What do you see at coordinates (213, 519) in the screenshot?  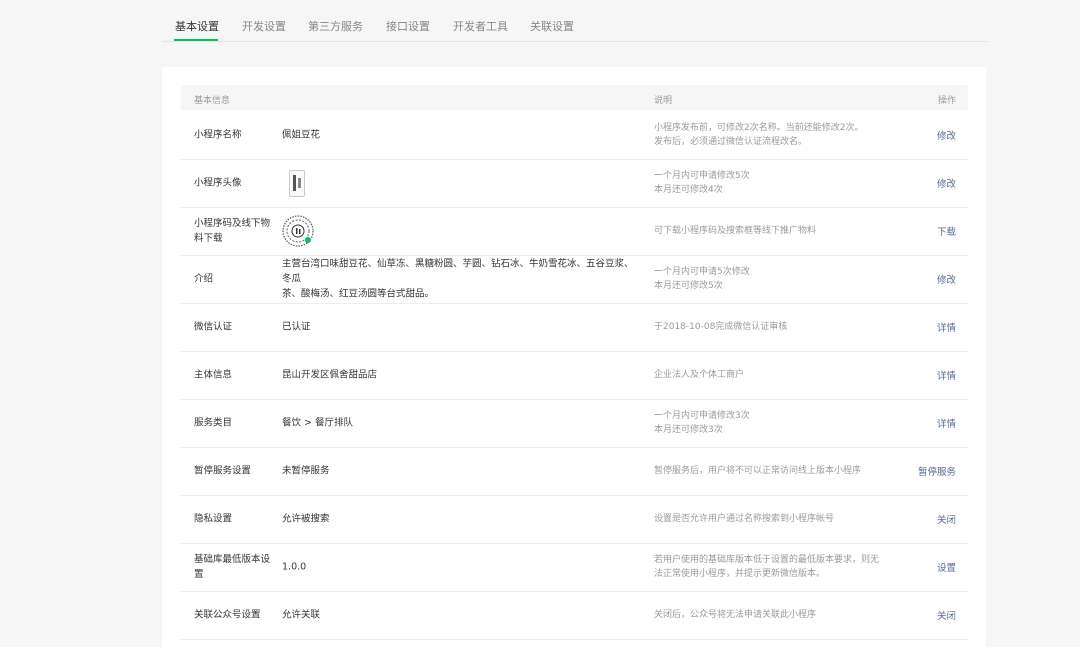 I see `row-label: 隐私设置` at bounding box center [213, 519].